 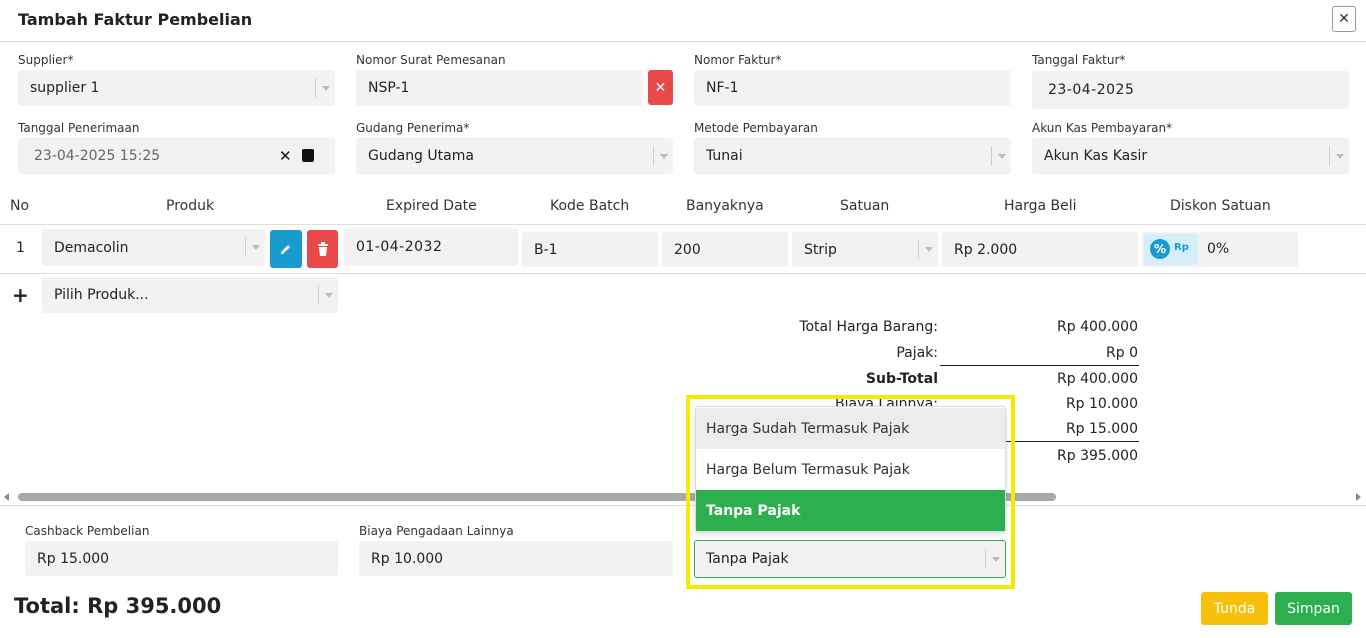 I want to click on gudang-penerima-value: Gudang Utama, so click(x=421, y=156).